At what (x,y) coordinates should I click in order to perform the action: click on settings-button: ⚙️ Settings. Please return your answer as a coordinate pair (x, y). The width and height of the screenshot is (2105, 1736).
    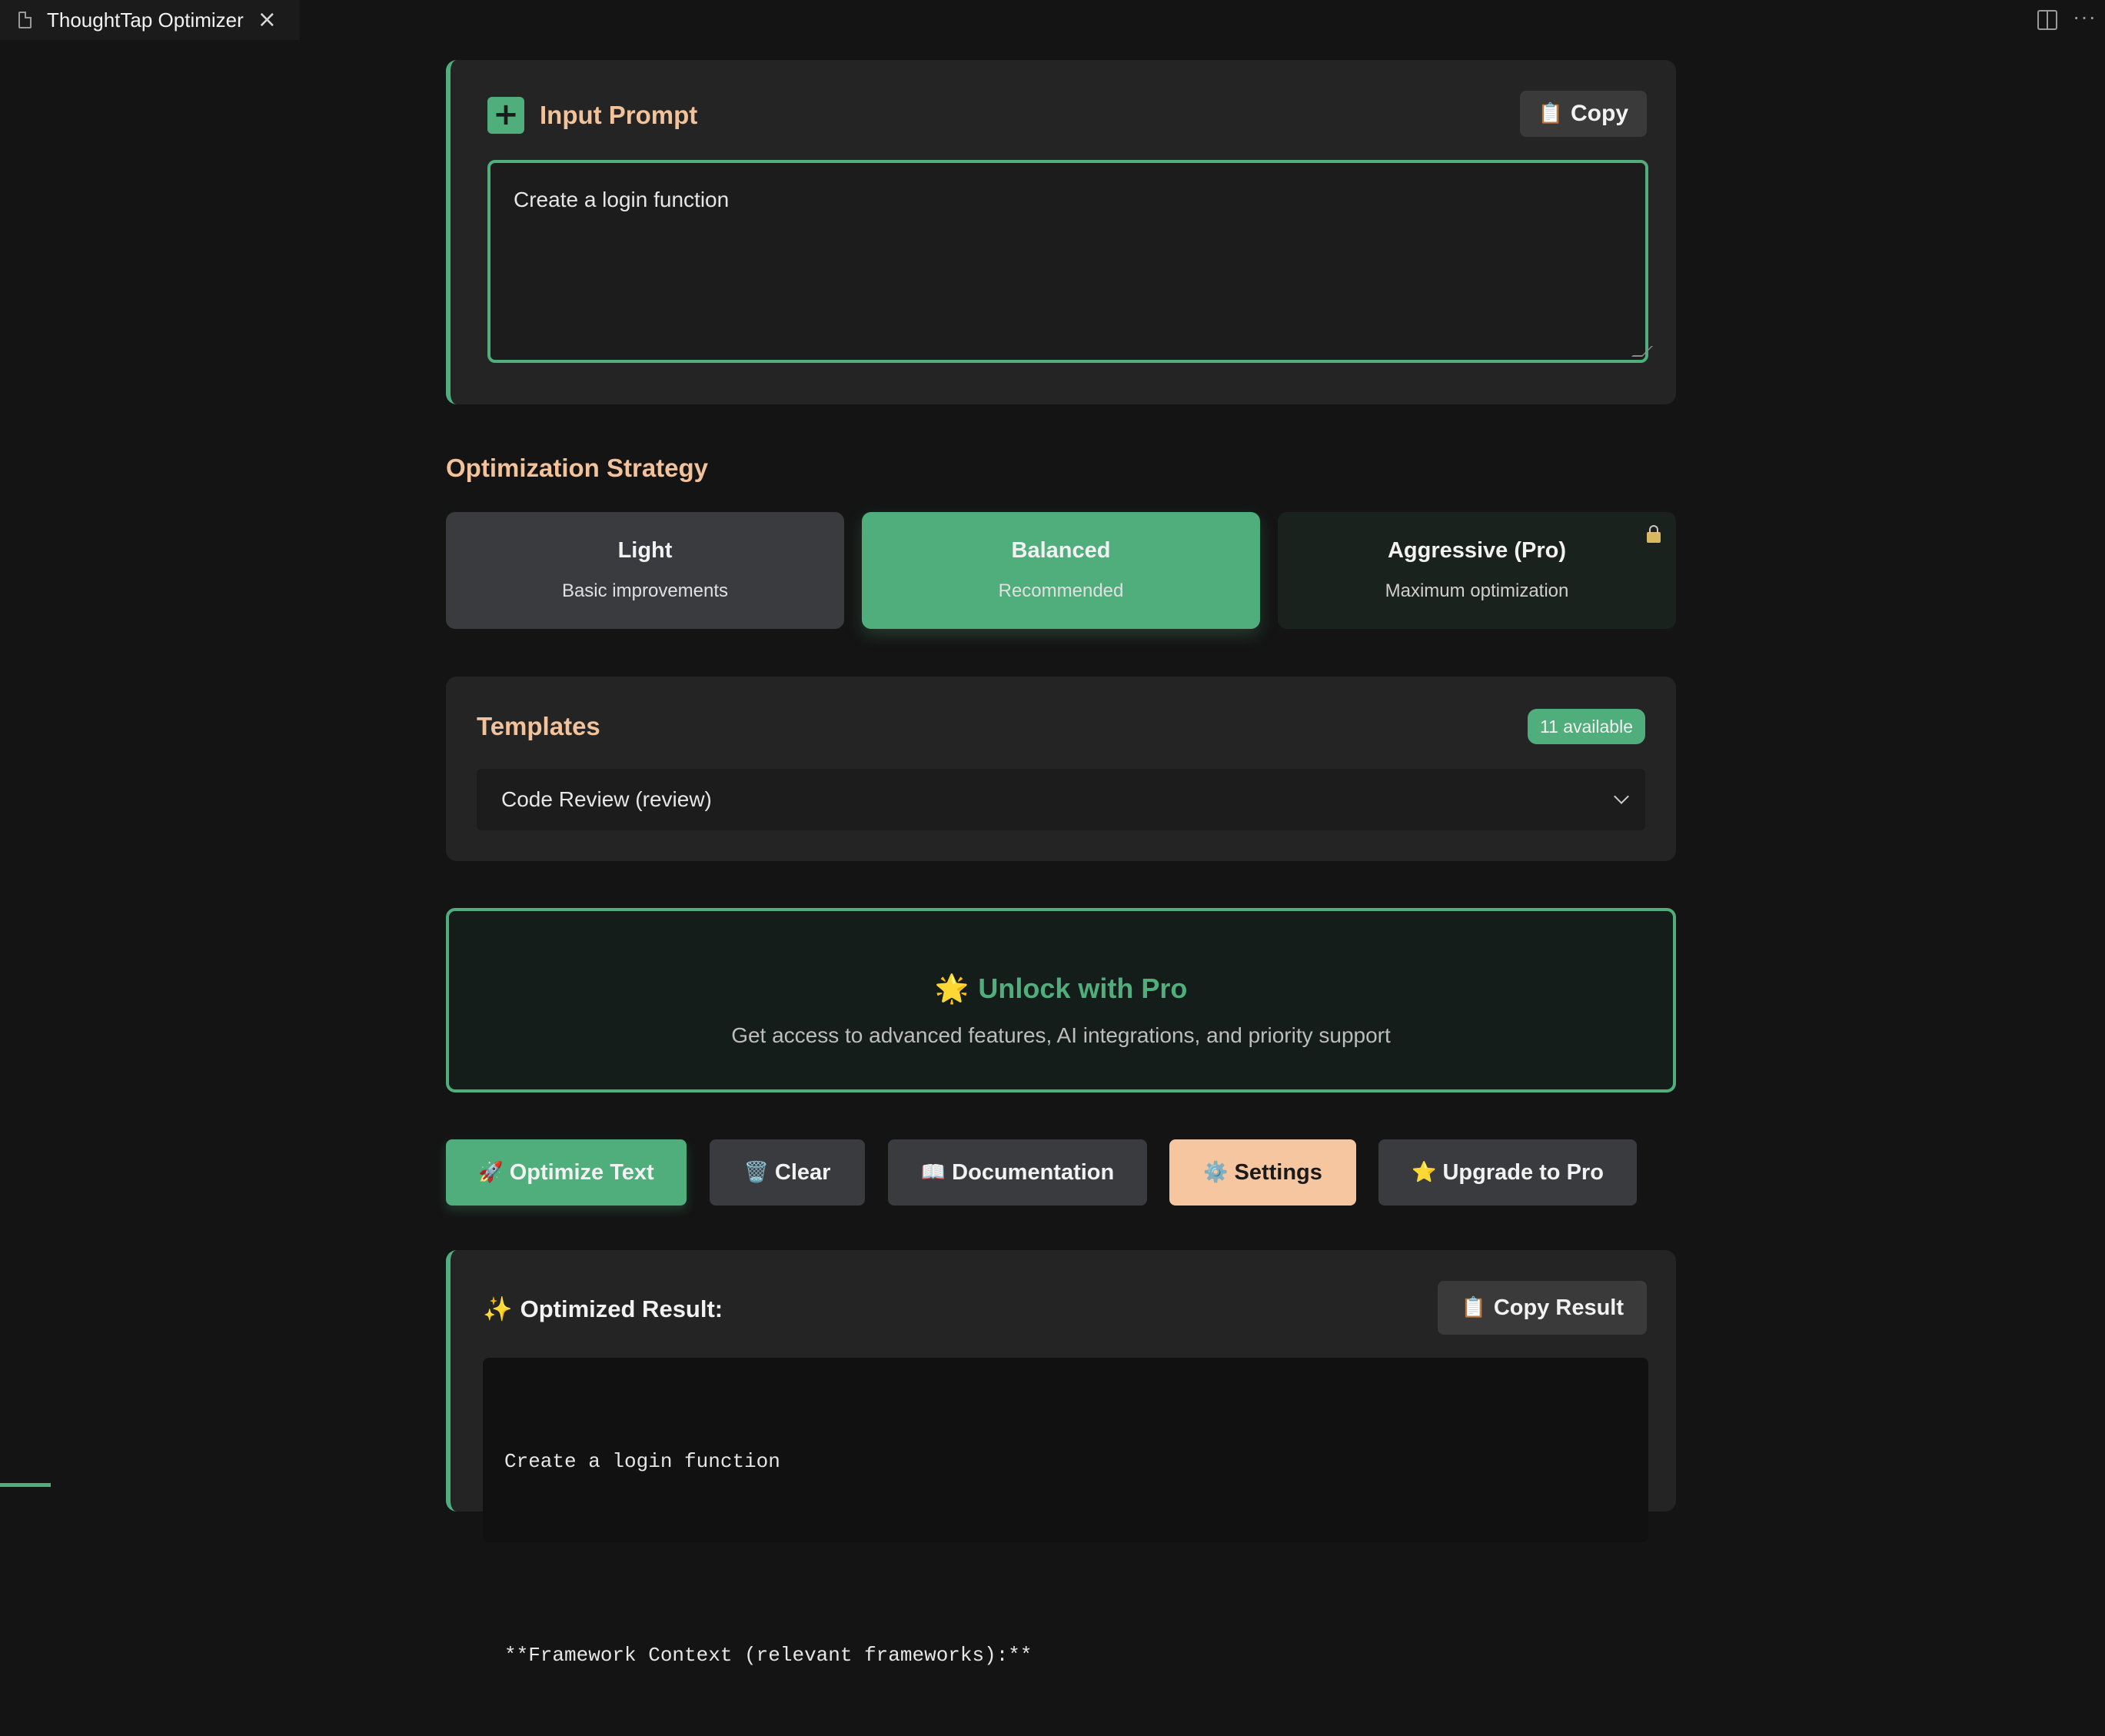
    Looking at the image, I should click on (1262, 1172).